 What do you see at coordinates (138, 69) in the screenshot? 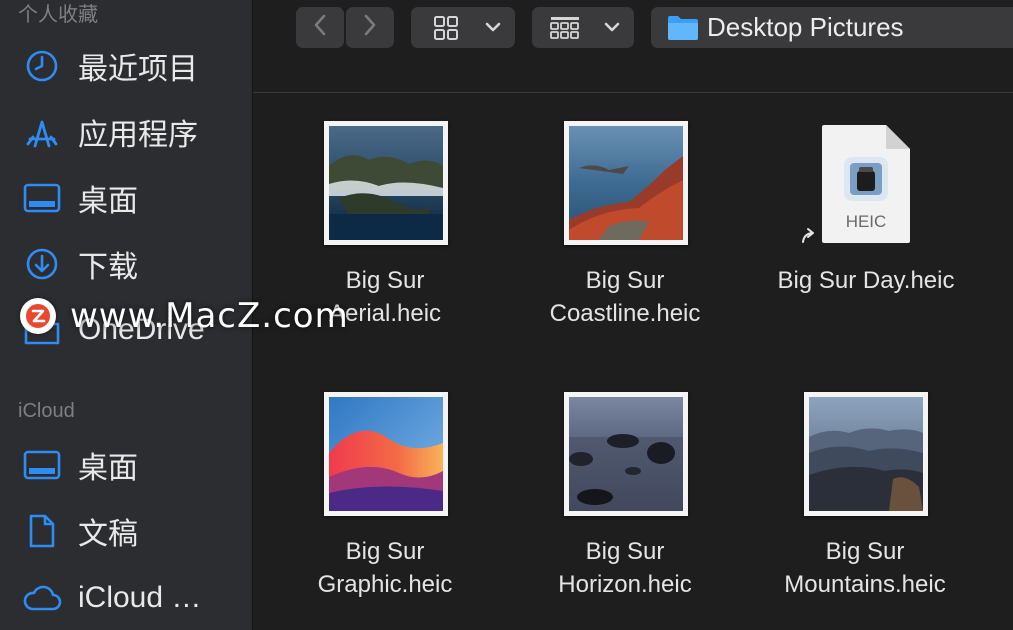
I see `sidebar-item-label: 最近项目` at bounding box center [138, 69].